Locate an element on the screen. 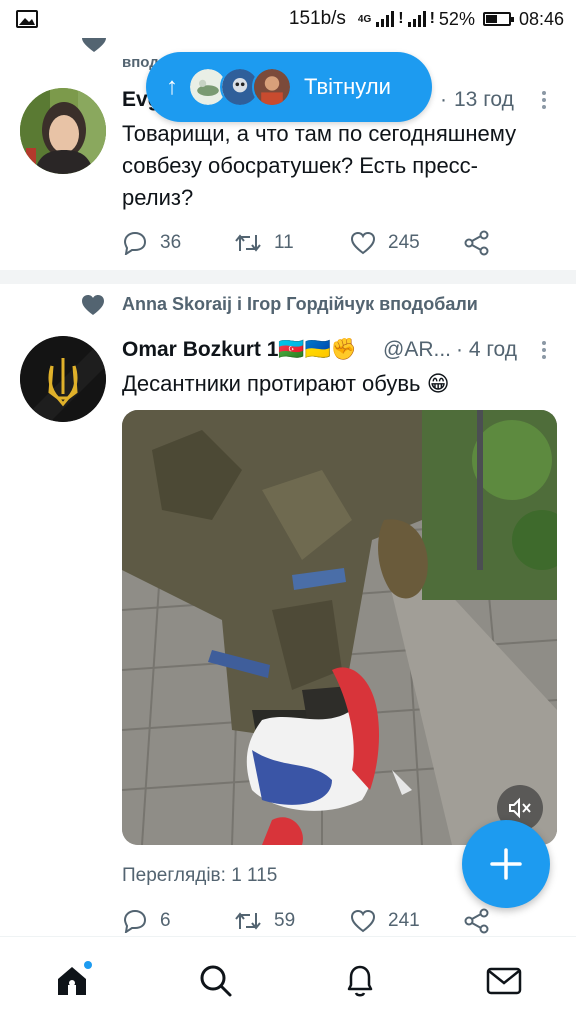 Image resolution: width=576 pixels, height=1024 pixels. retweet-button: 11 is located at coordinates (292, 243).